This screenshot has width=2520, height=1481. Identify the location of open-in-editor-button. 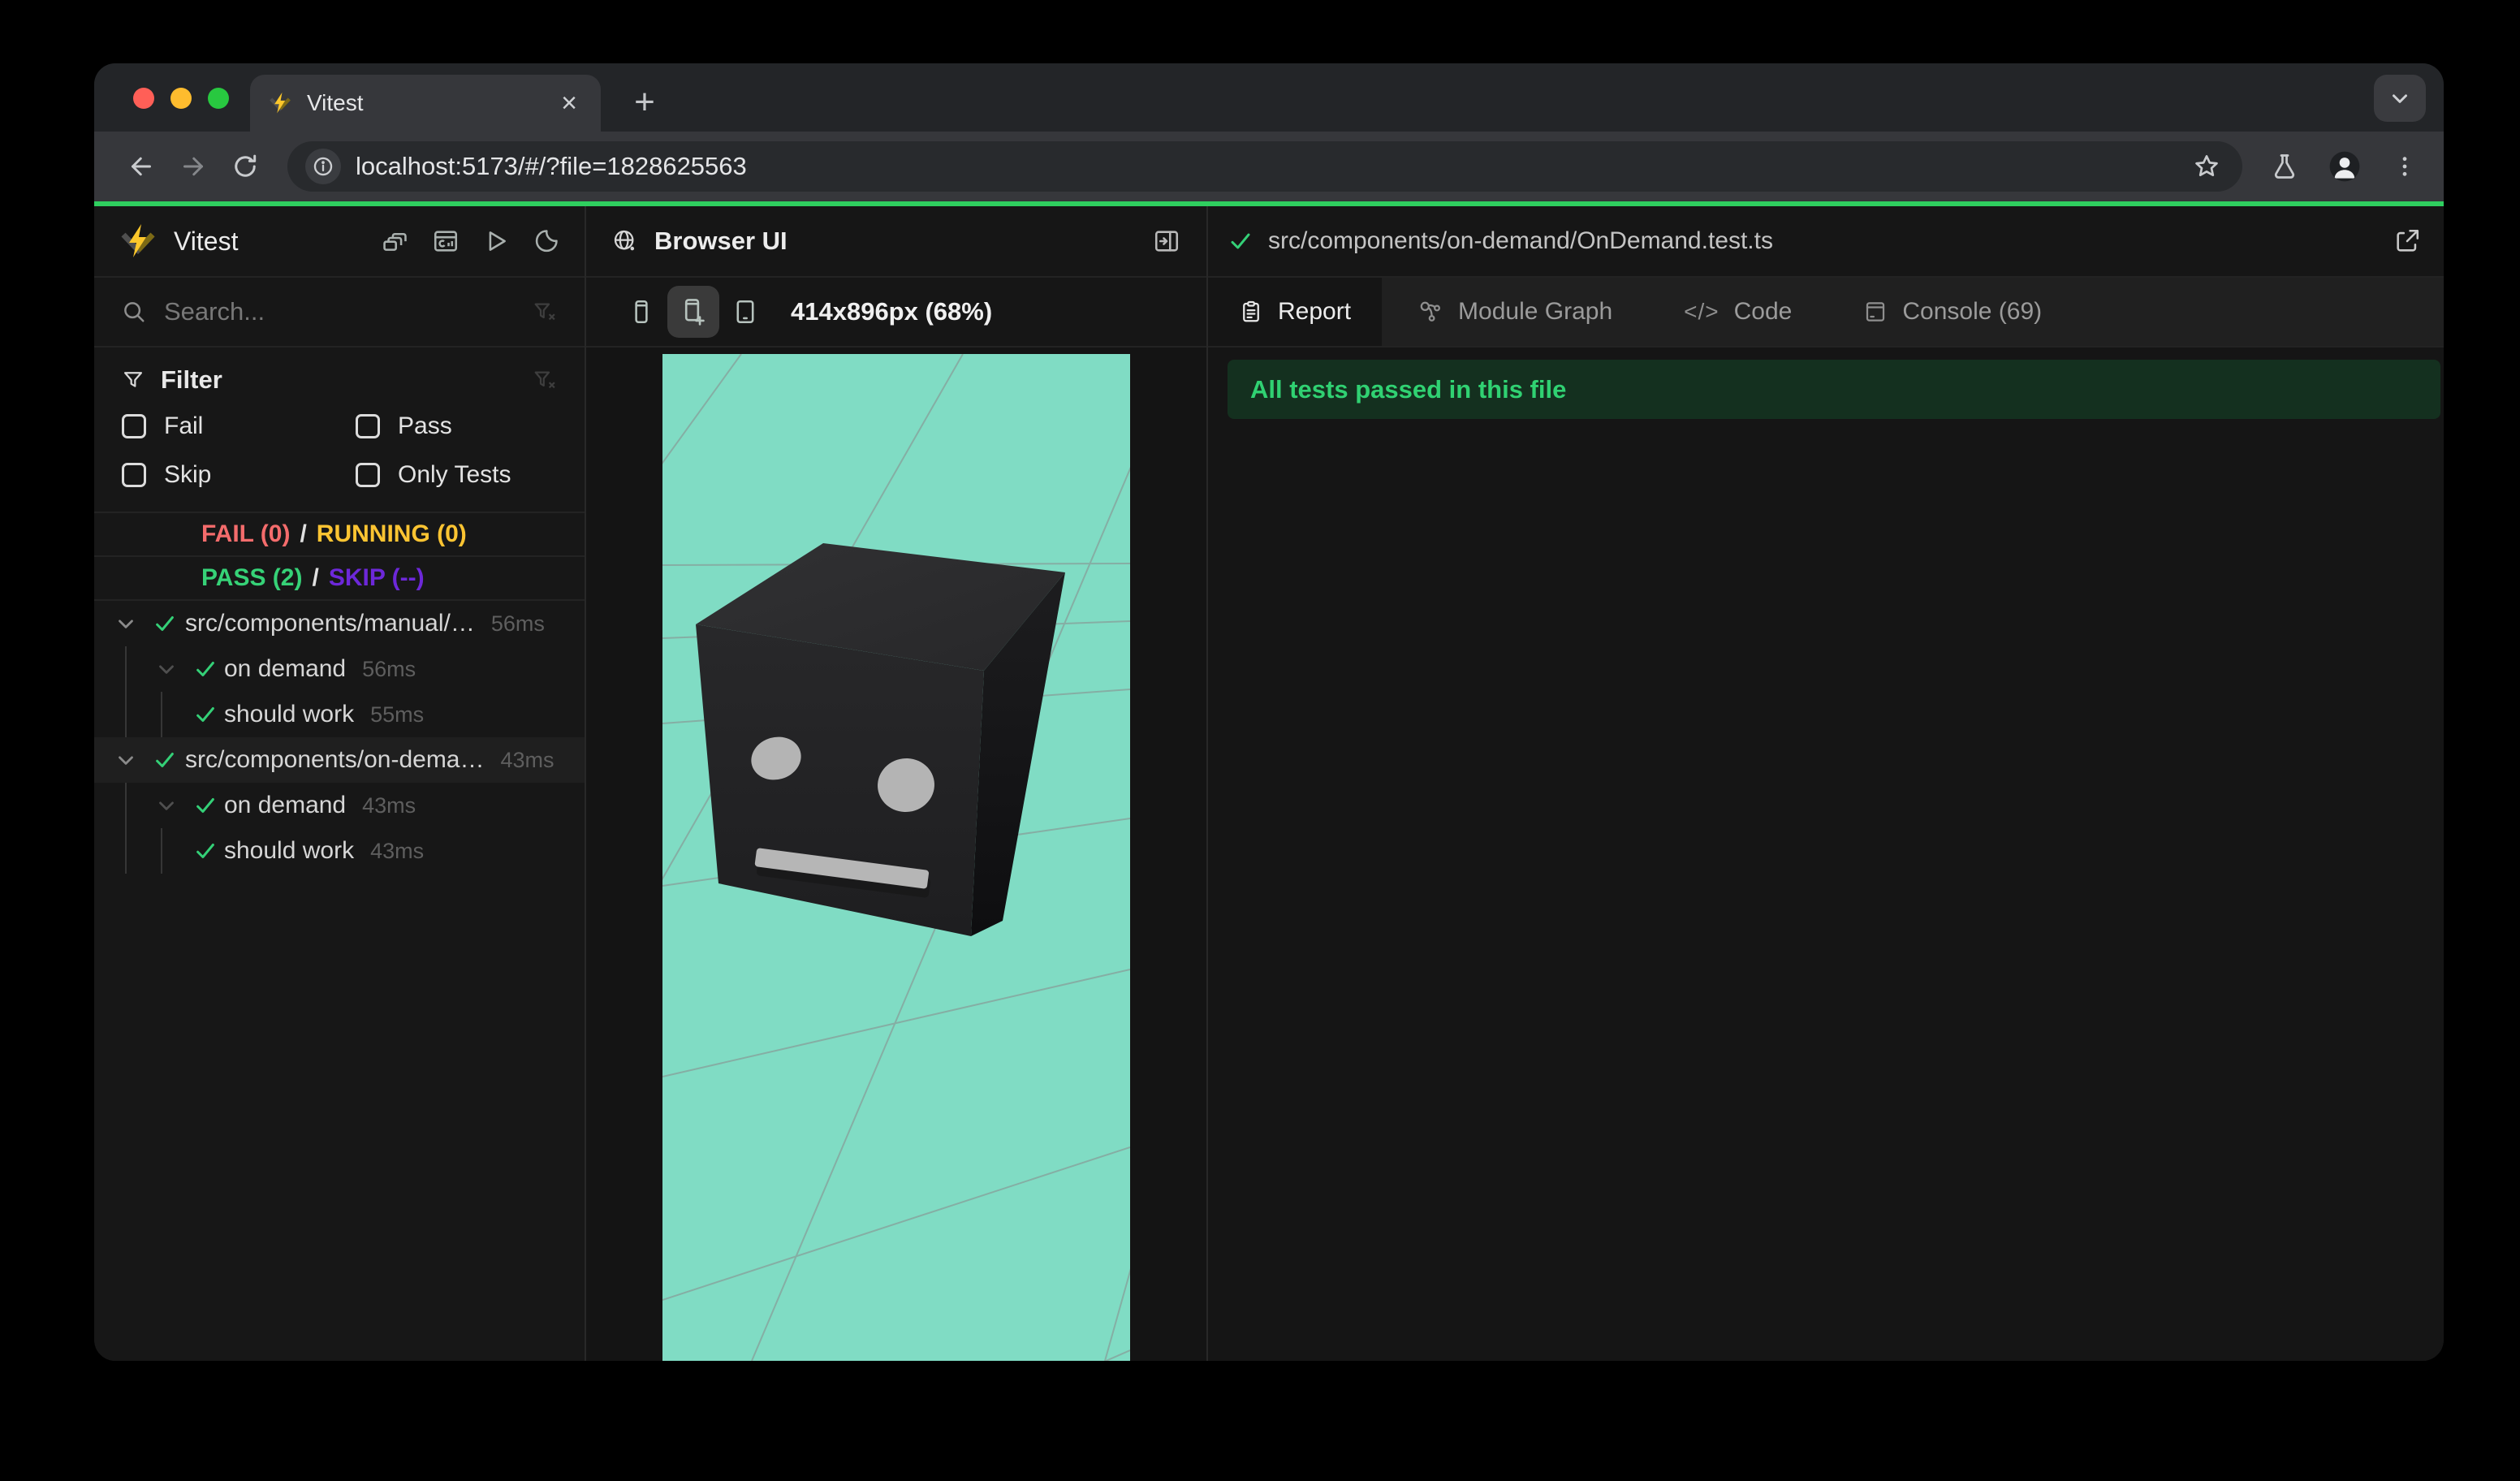
(2407, 241).